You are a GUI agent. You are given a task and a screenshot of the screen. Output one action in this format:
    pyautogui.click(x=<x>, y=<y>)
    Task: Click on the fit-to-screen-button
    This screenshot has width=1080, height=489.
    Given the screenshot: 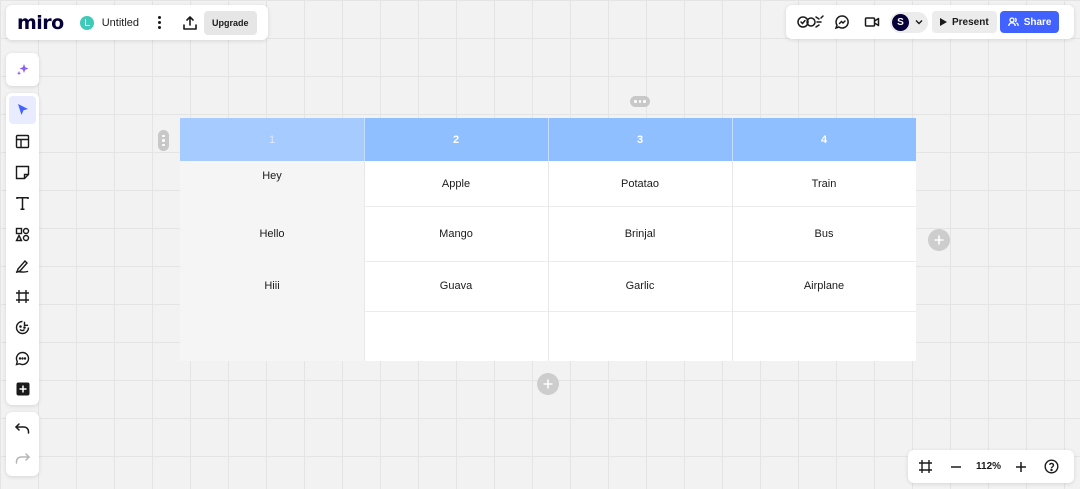 What is the action you would take?
    pyautogui.click(x=925, y=466)
    